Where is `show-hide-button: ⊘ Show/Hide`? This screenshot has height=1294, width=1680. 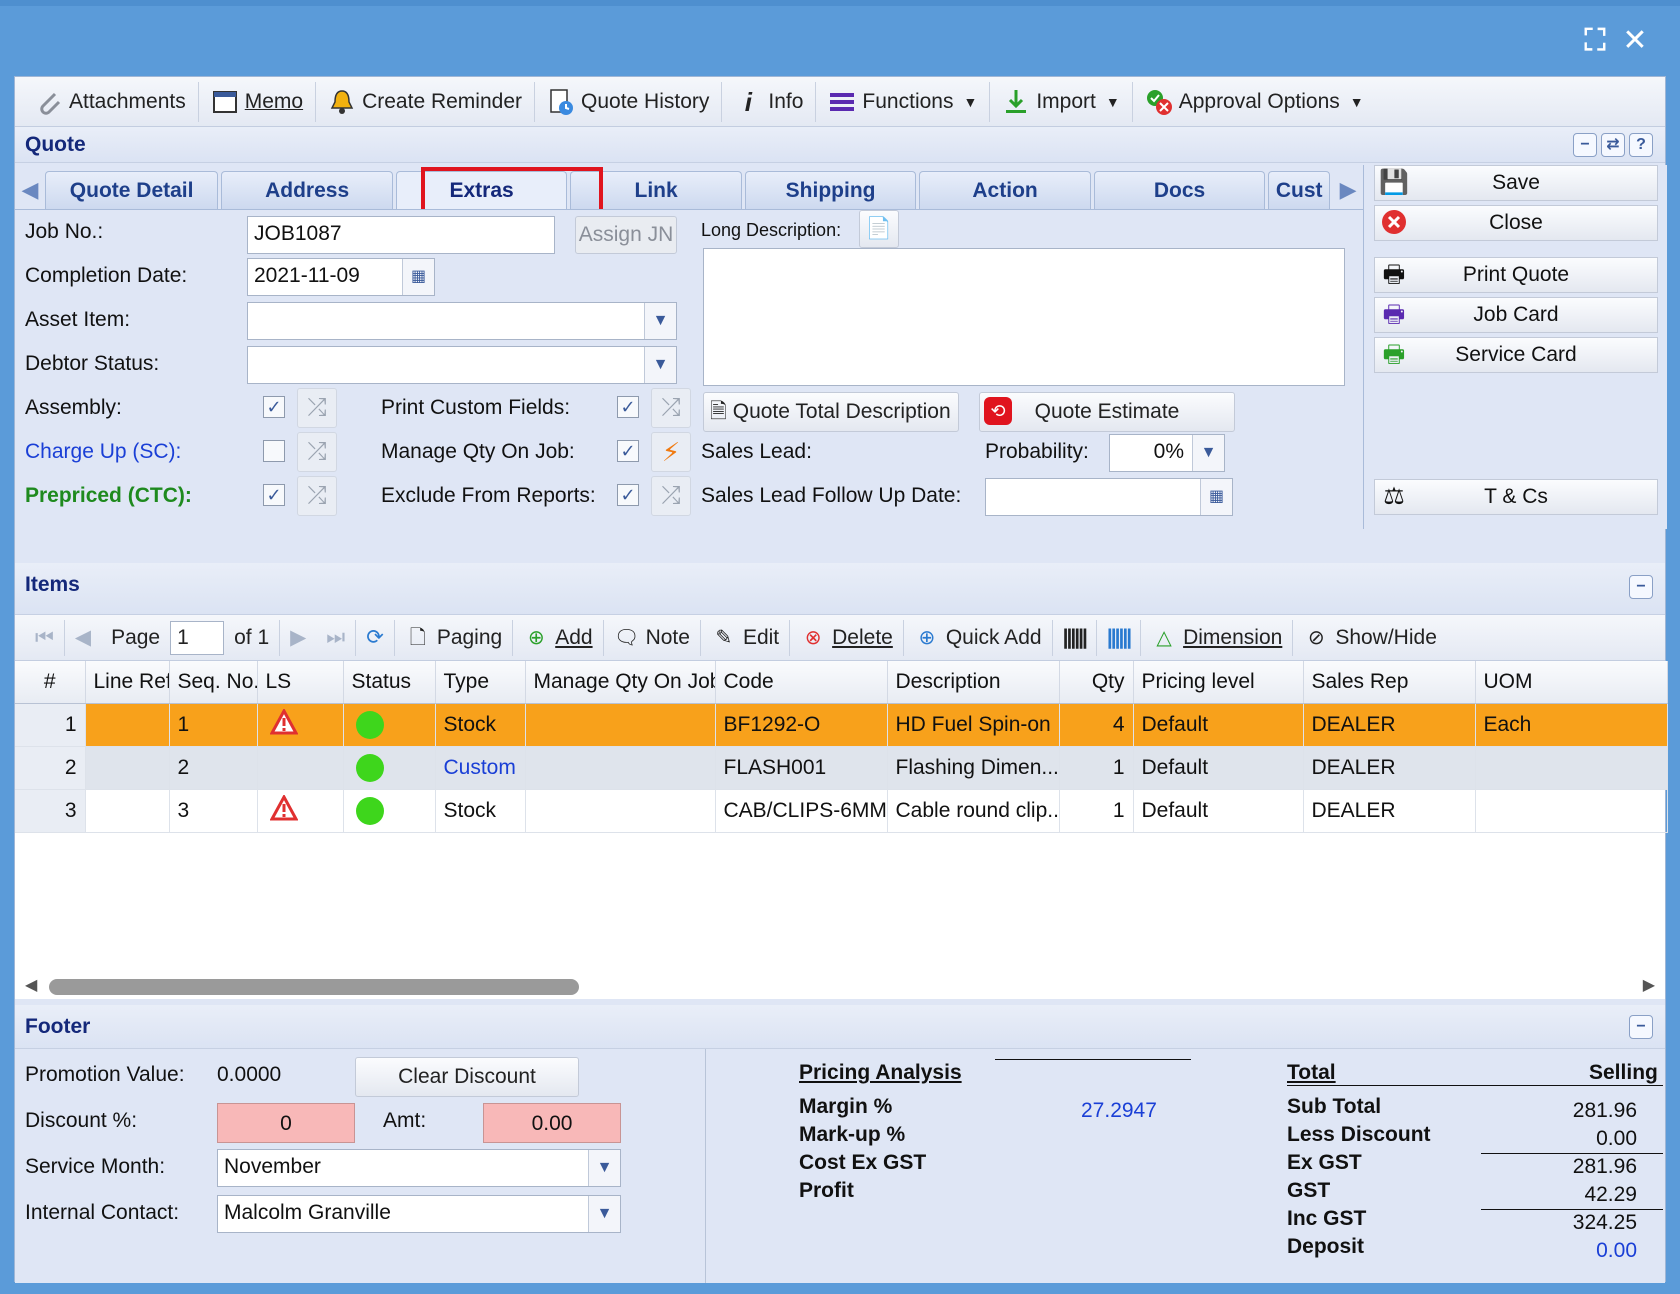
show-hide-button: ⊘ Show/Hide is located at coordinates (1370, 638).